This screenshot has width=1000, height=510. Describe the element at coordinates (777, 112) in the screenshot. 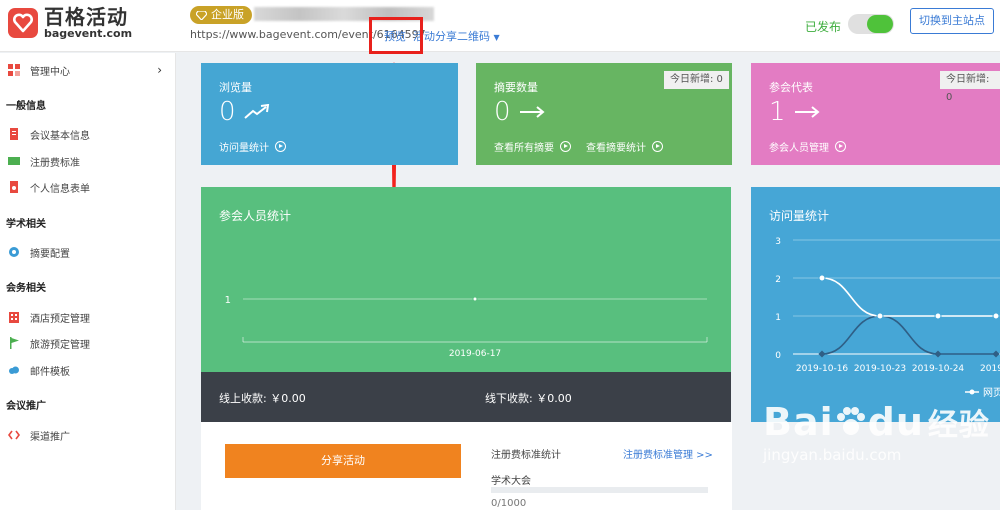

I see `card-value: 1` at that location.